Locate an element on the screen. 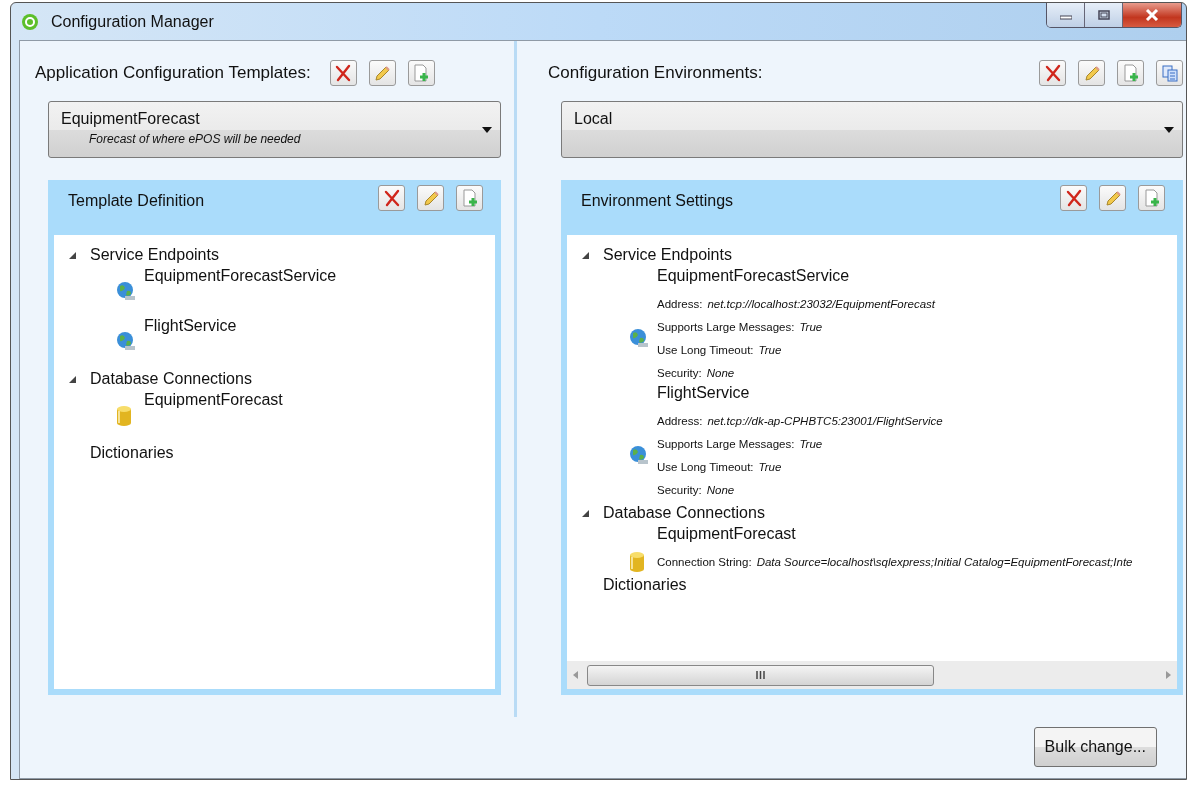  selected-value: EquipmentForecast is located at coordinates (131, 119).